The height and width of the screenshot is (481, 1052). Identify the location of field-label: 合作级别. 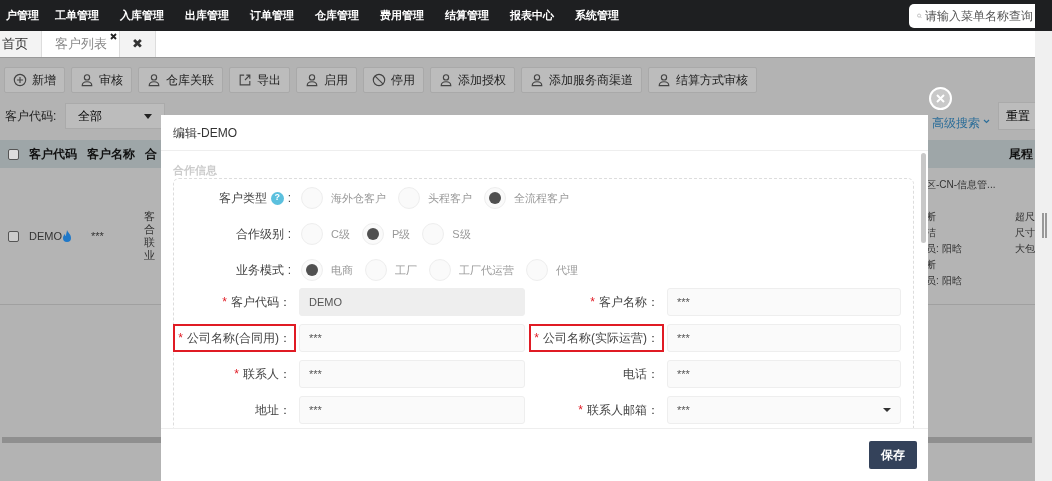
(259, 234).